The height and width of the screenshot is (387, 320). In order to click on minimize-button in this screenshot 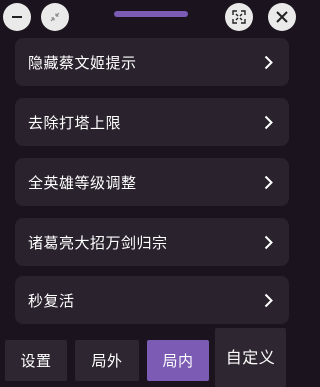, I will do `click(17, 17)`.